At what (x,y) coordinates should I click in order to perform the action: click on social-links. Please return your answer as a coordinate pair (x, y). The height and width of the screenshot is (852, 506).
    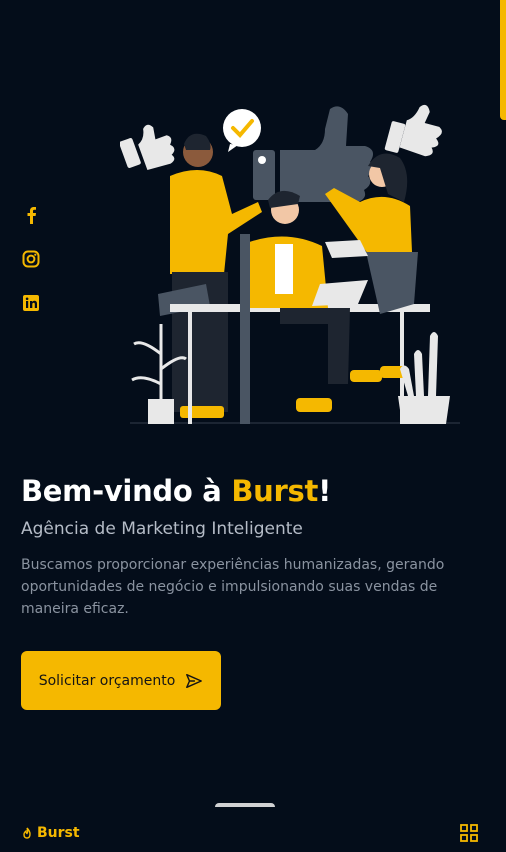
    Looking at the image, I should click on (31, 259).